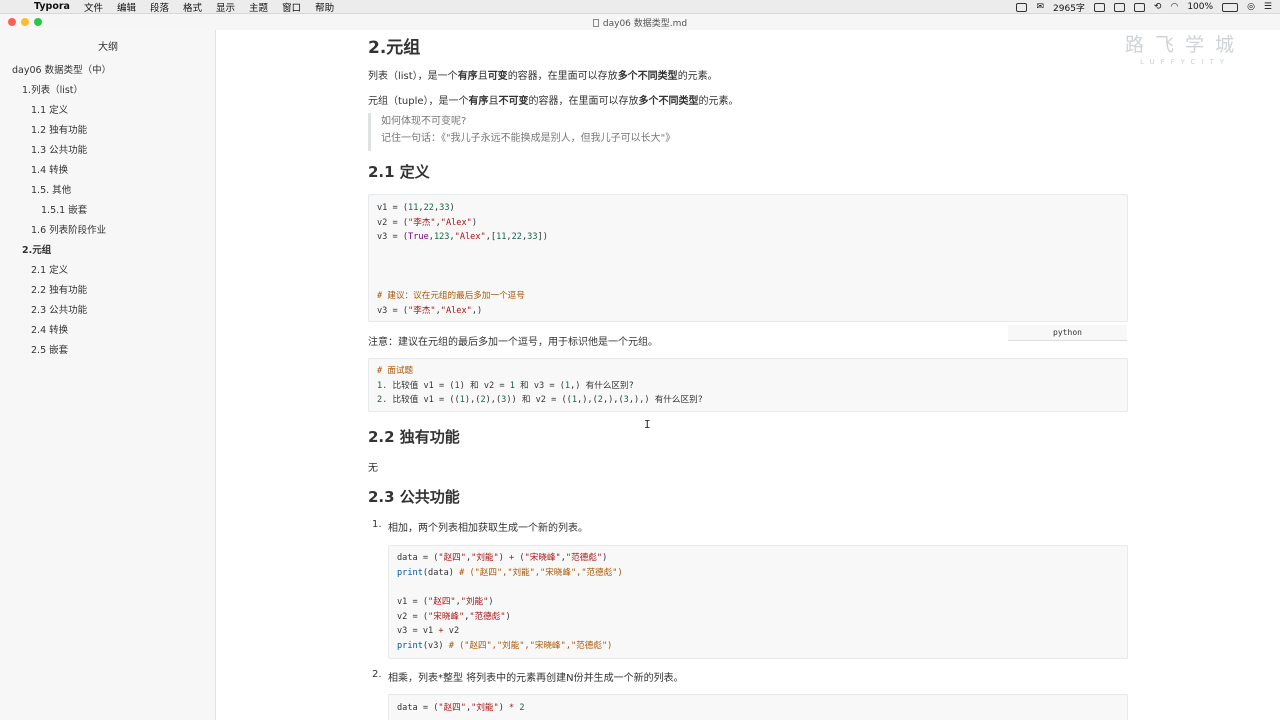 The image size is (1280, 720). I want to click on code-line: v2 = ("李杰","Alex"), so click(427, 222).